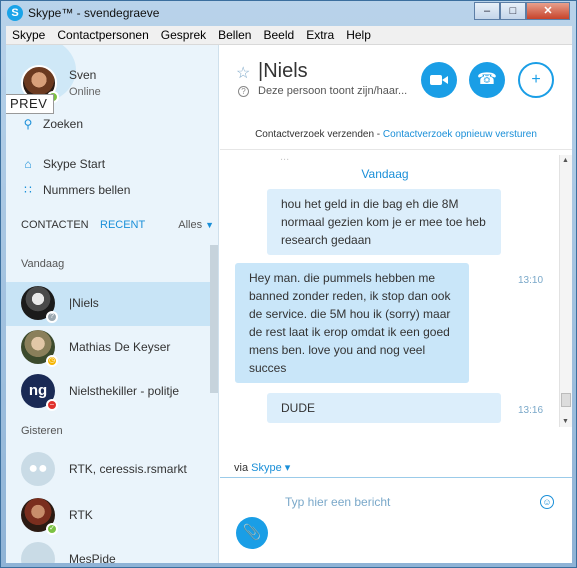  What do you see at coordinates (85, 92) in the screenshot?
I see `profile-status: Online` at bounding box center [85, 92].